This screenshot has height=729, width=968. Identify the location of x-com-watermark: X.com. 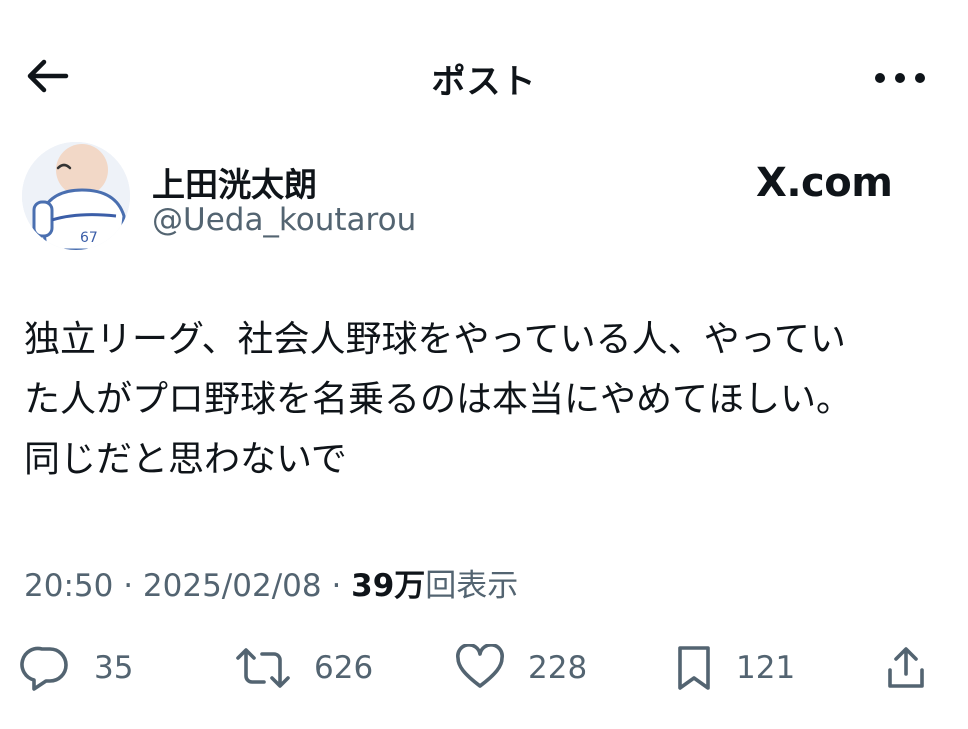
(824, 183).